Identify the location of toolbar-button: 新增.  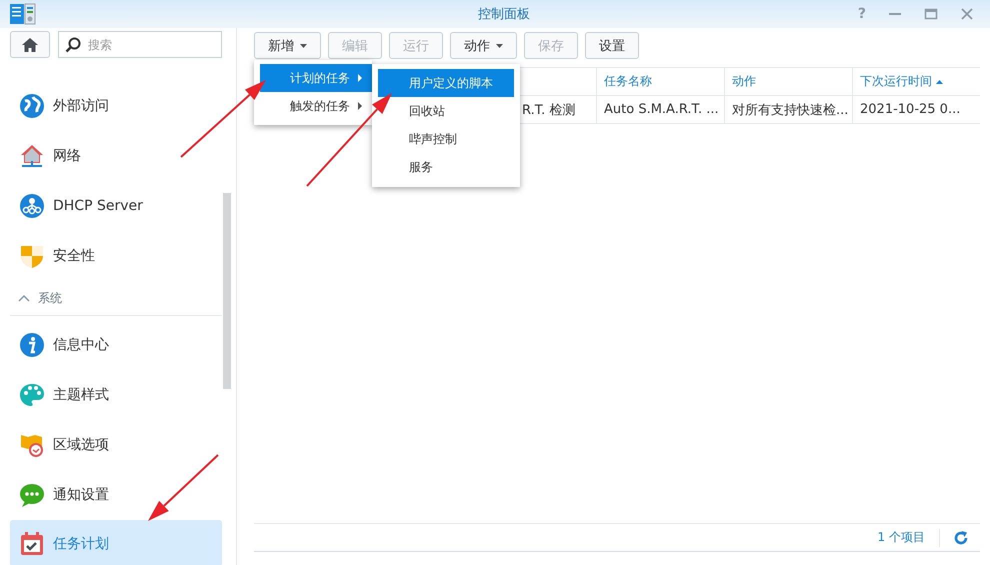
(287, 45).